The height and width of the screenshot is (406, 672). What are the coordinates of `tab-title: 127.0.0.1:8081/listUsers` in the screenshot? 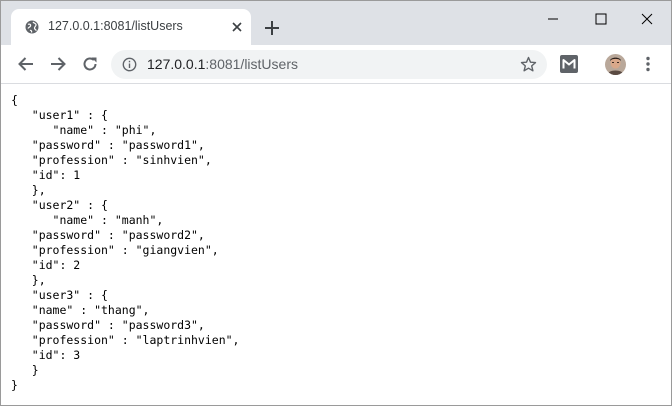 It's located at (115, 26).